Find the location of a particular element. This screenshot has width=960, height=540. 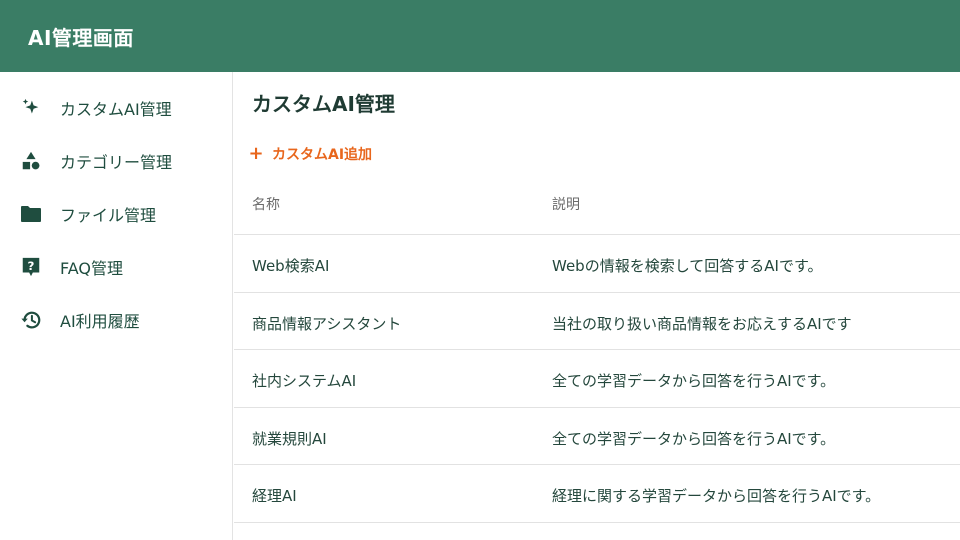

row-name: 社内システムAI is located at coordinates (304, 381).